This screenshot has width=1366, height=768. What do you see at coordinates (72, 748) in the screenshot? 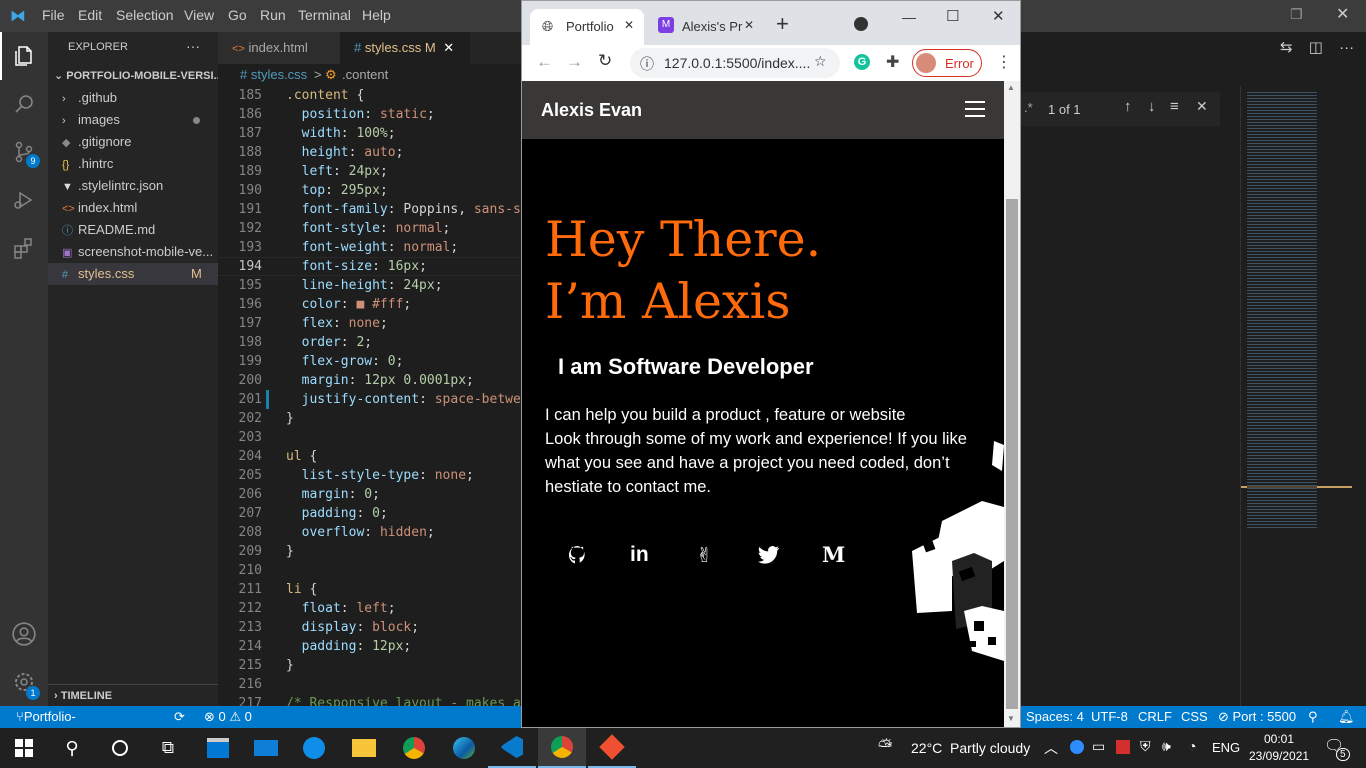
I see `search-icon: ⚲` at bounding box center [72, 748].